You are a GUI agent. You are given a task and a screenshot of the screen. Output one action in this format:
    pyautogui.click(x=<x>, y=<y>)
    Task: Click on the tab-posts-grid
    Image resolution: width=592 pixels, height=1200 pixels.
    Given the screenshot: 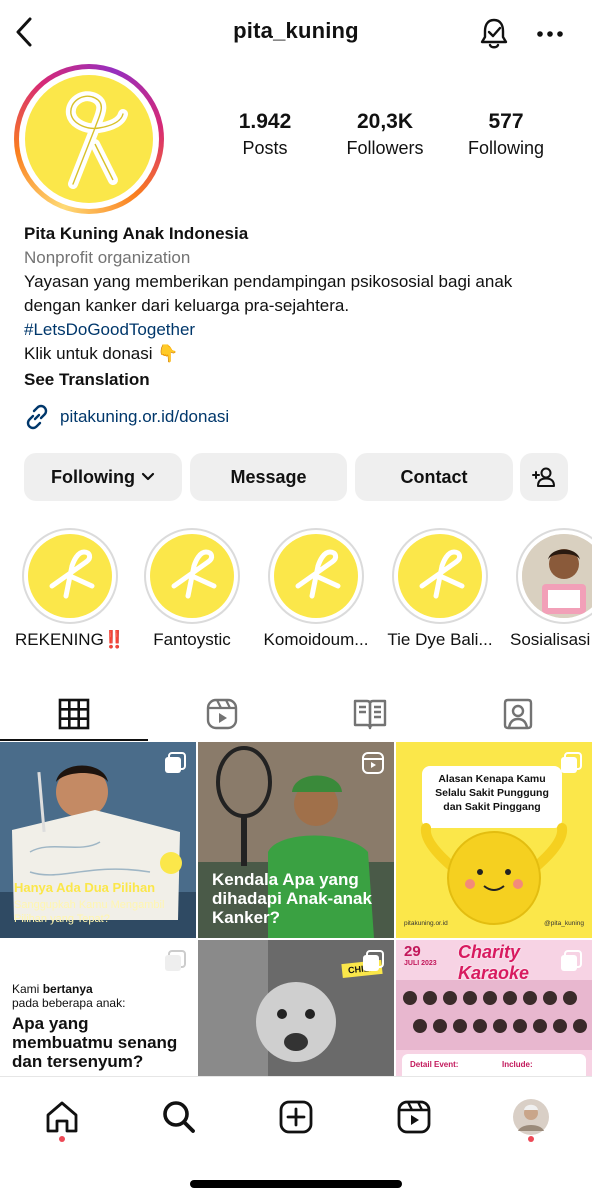 What is the action you would take?
    pyautogui.click(x=74, y=714)
    